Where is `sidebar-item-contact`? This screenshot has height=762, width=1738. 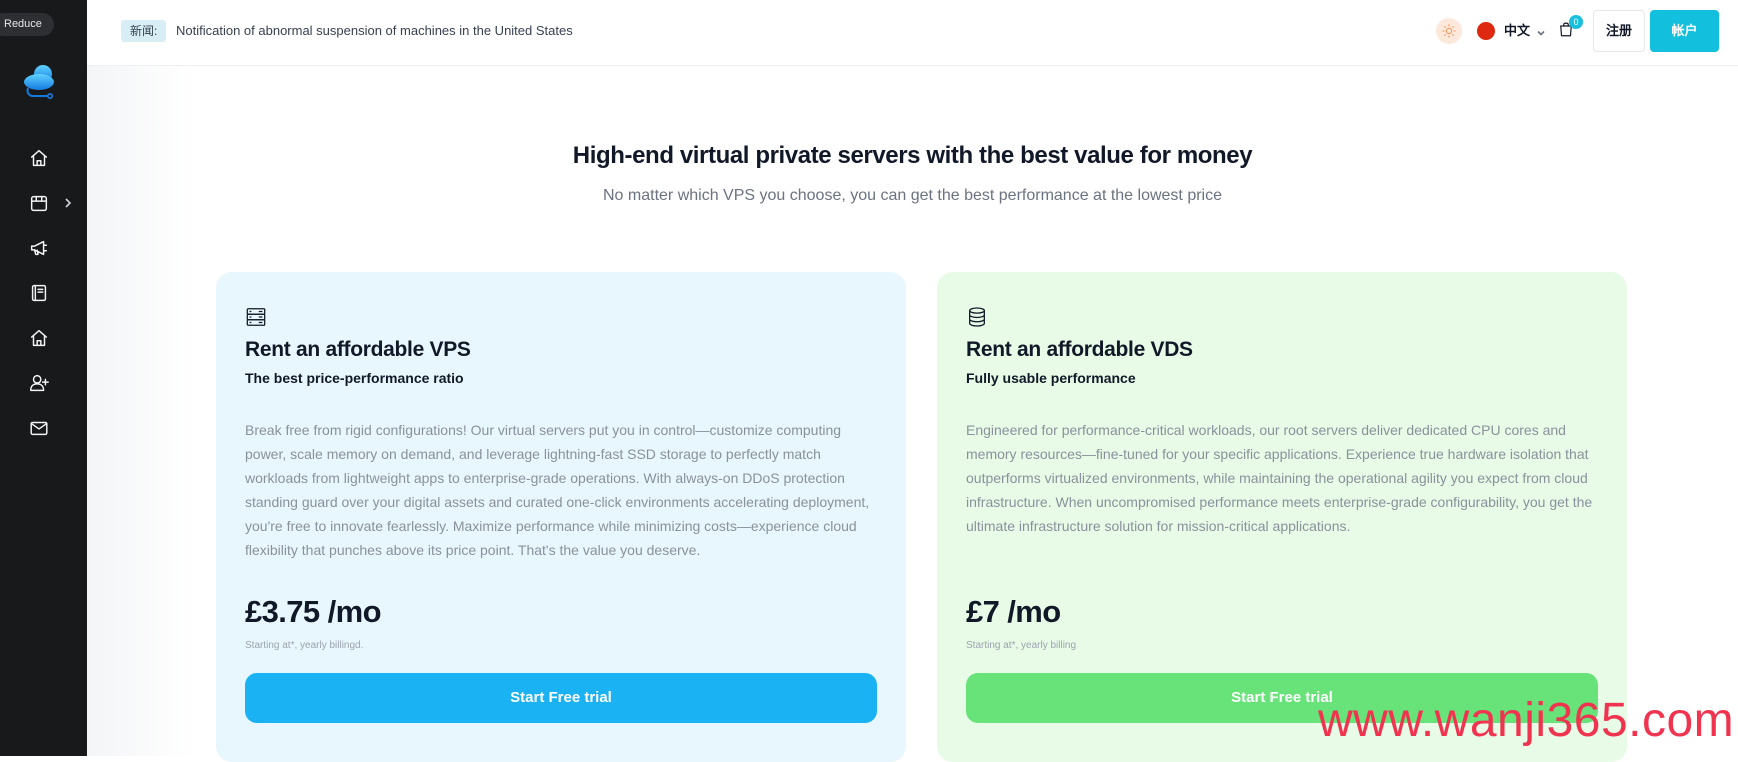 sidebar-item-contact is located at coordinates (39, 428).